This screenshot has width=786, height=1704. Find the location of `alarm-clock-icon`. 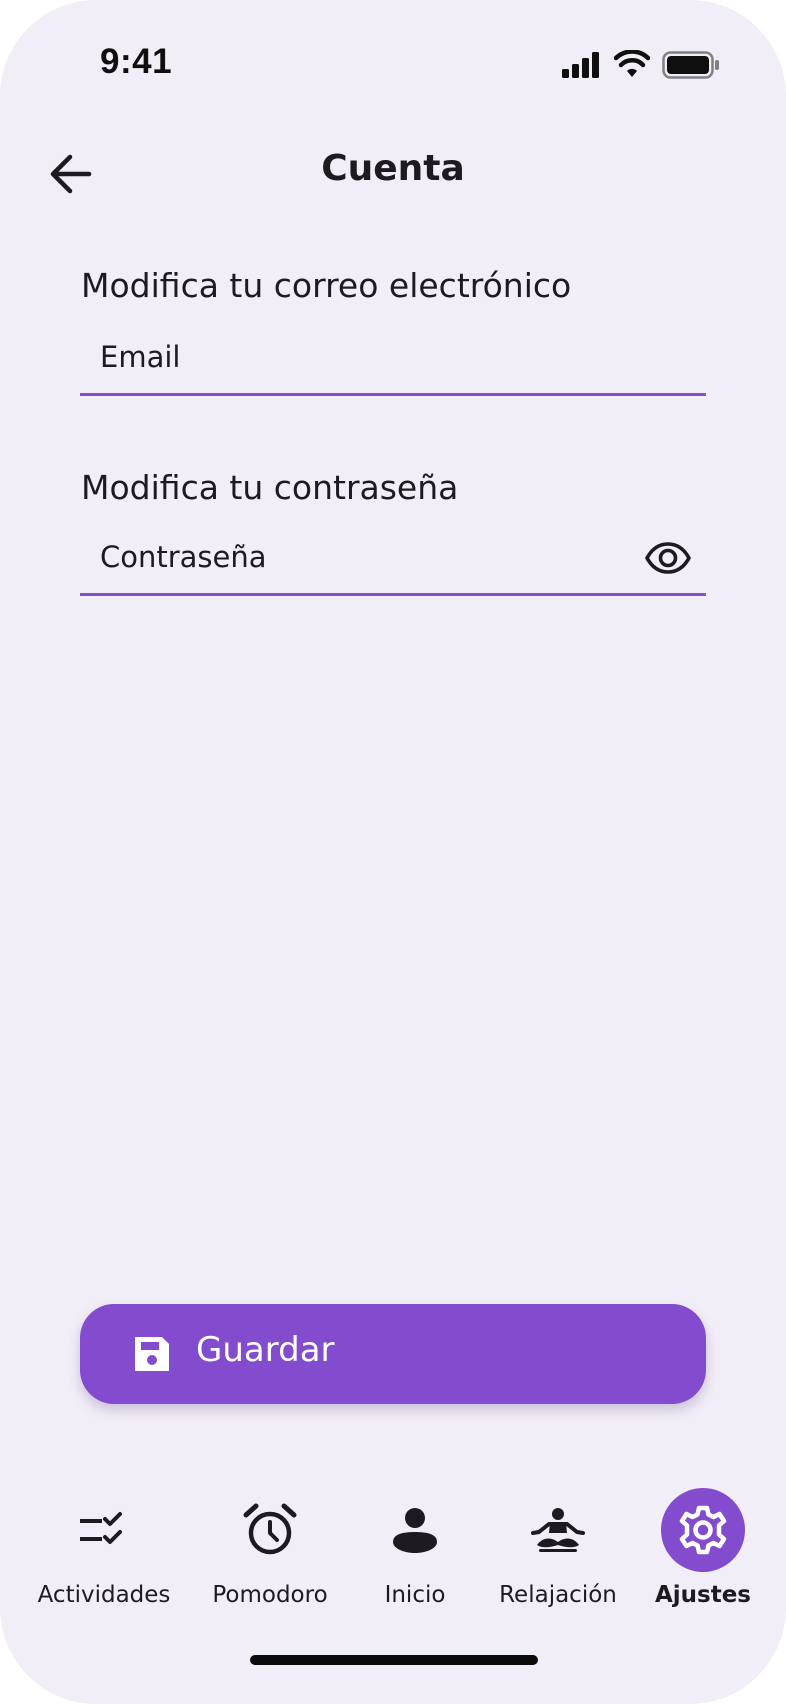

alarm-clock-icon is located at coordinates (270, 1529).